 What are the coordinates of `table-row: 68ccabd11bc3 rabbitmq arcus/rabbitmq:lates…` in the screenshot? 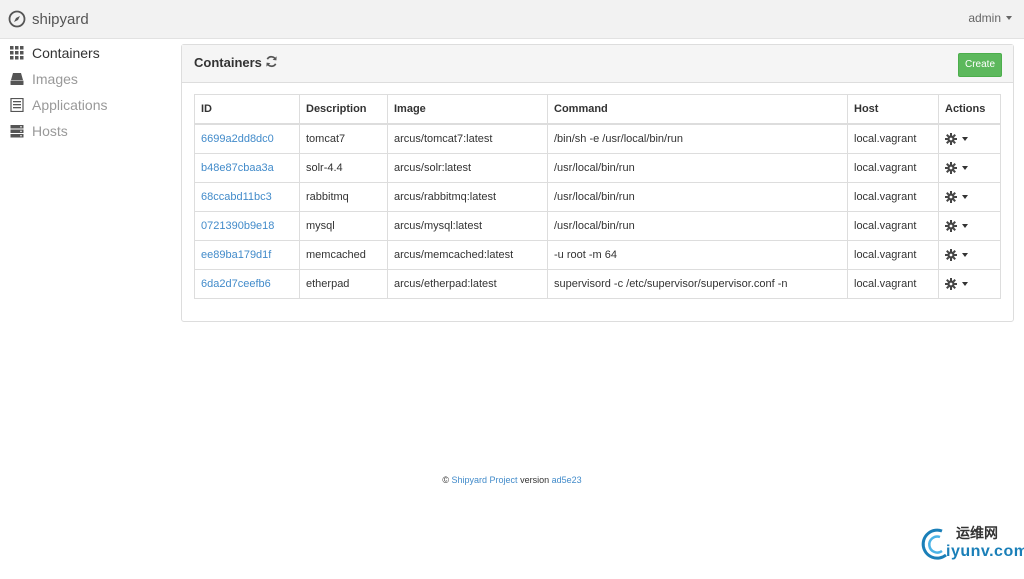 It's located at (597, 197).